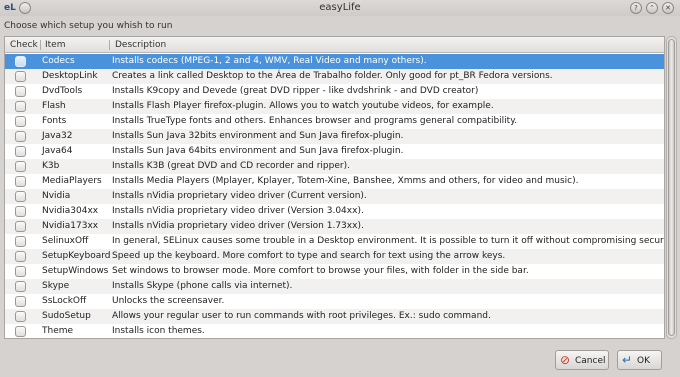 Image resolution: width=680 pixels, height=377 pixels. What do you see at coordinates (565, 360) in the screenshot?
I see `cancel-icon: ⊘` at bounding box center [565, 360].